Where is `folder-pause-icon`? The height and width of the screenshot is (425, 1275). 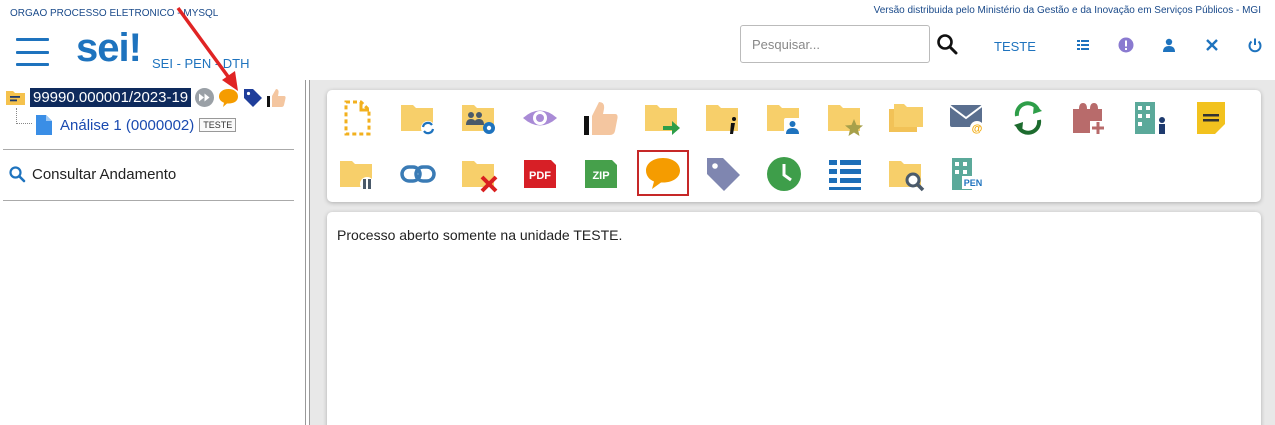
folder-pause-icon is located at coordinates (357, 176).